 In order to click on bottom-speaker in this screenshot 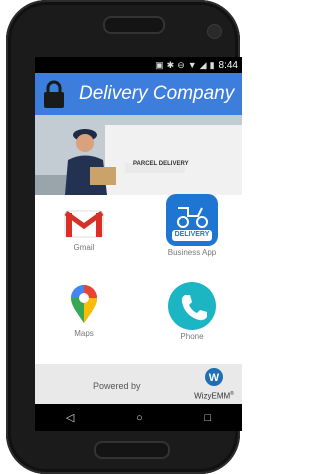, I will do `click(132, 450)`.